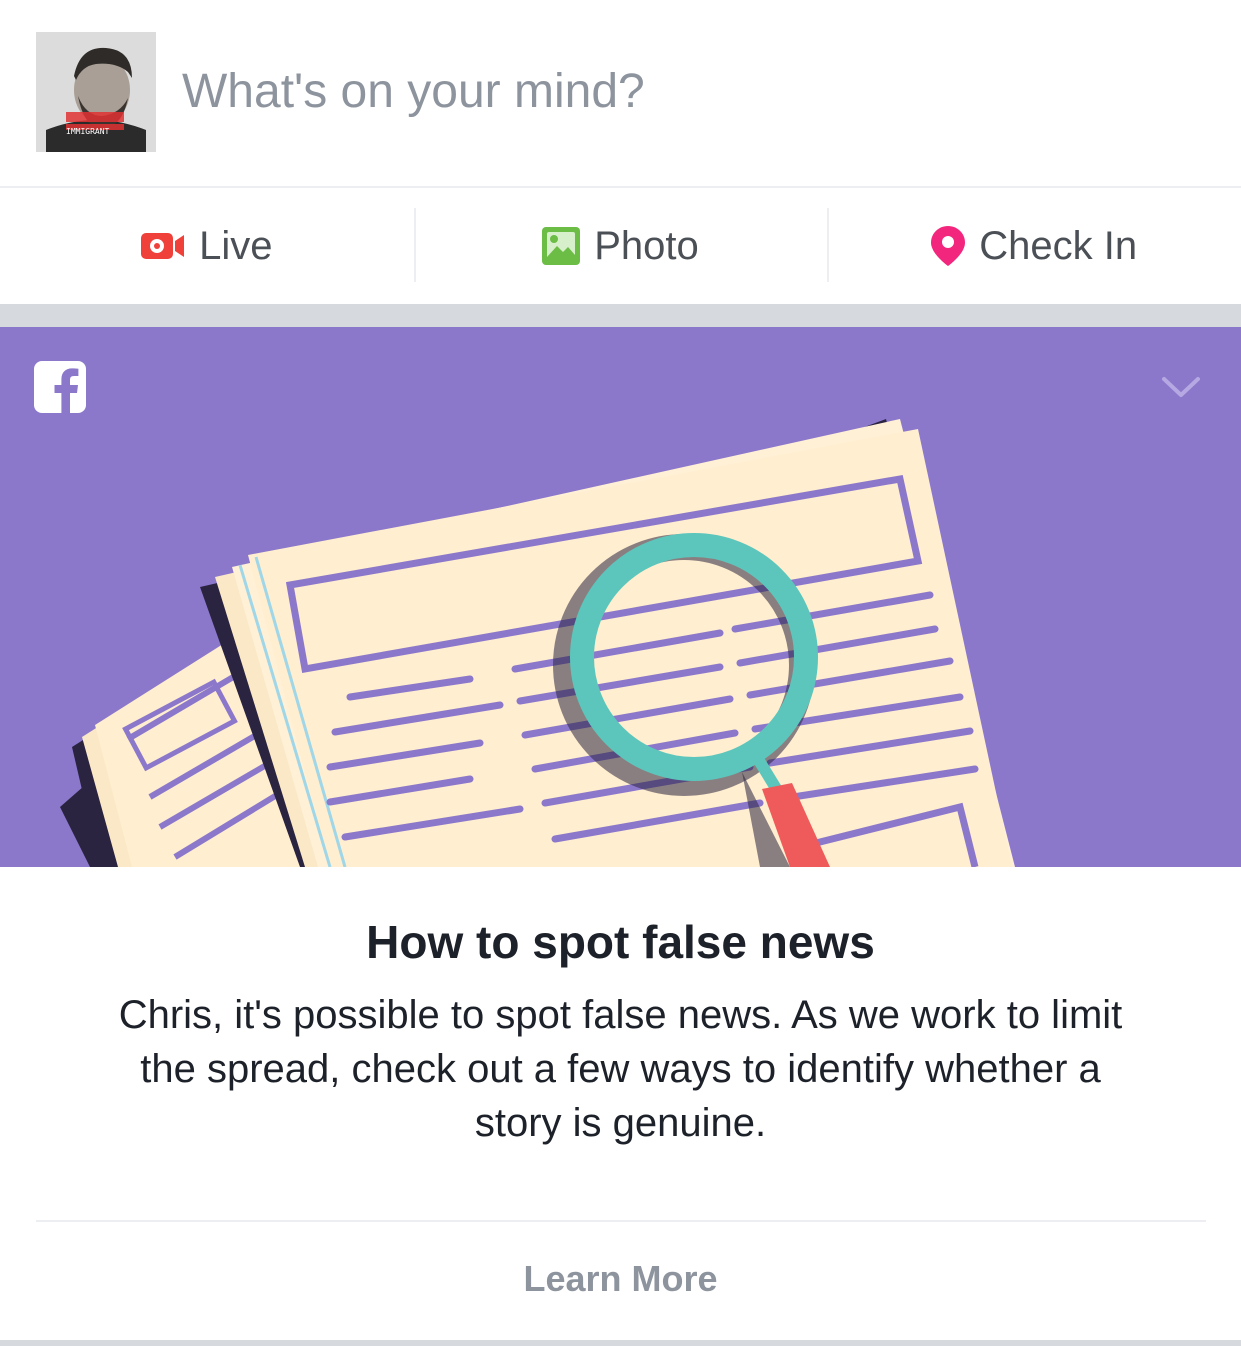 This screenshot has height=1346, width=1241. Describe the element at coordinates (1058, 245) in the screenshot. I see `checkin-label: Check In` at that location.